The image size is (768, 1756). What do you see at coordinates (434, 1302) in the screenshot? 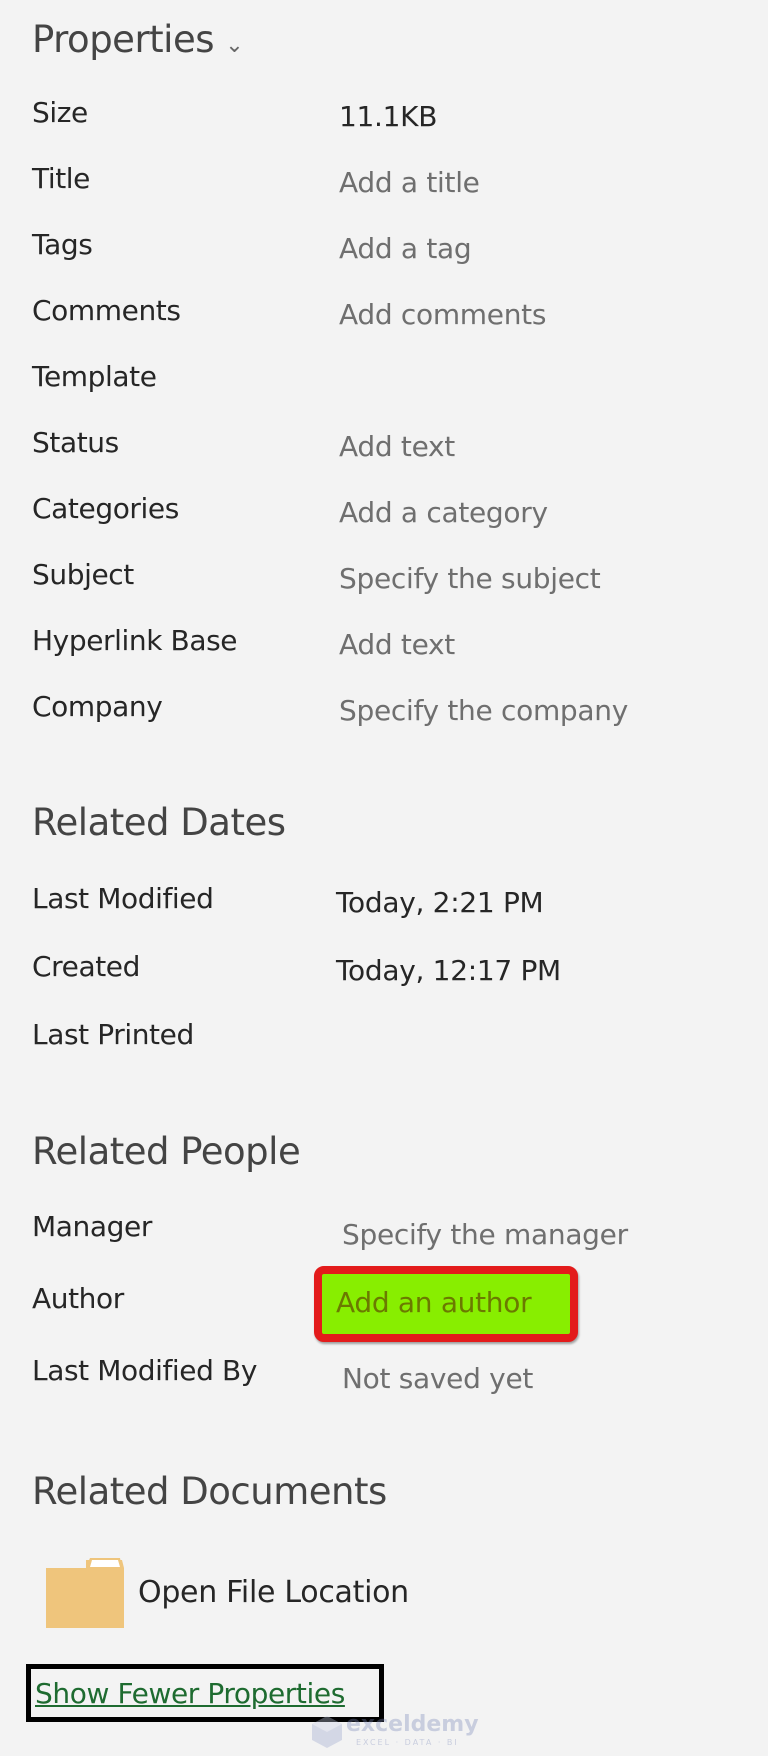
I see `author-field: Add an author` at bounding box center [434, 1302].